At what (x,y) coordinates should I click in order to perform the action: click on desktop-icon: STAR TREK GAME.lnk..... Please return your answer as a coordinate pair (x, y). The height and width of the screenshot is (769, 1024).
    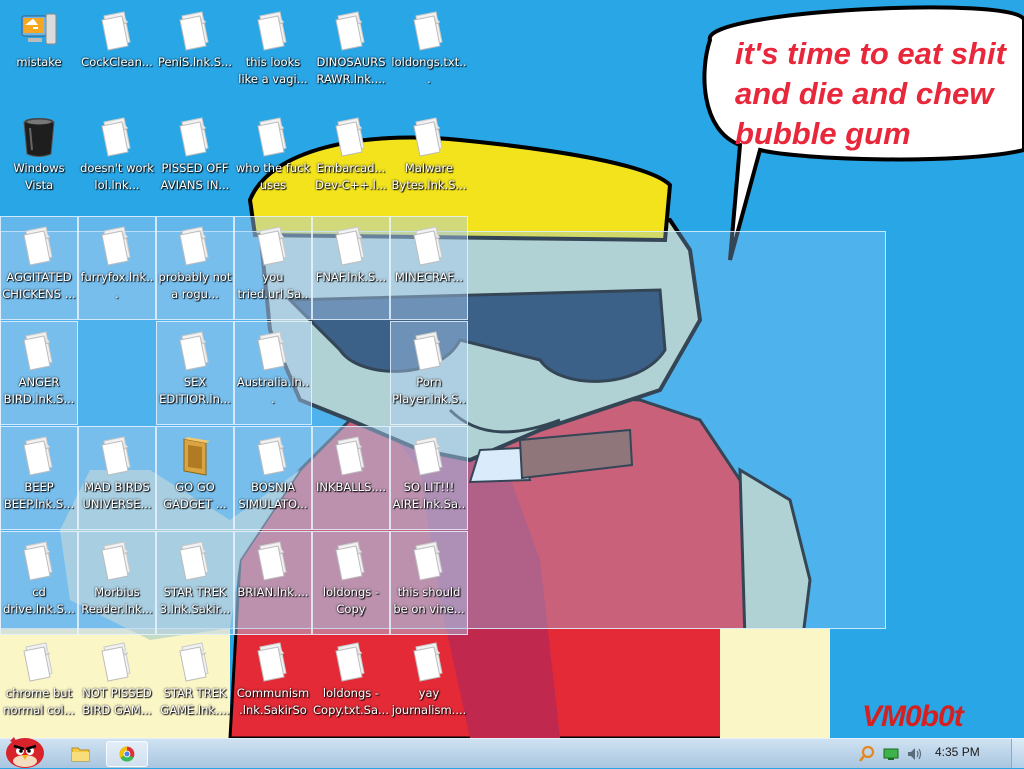
    Looking at the image, I should click on (195, 685).